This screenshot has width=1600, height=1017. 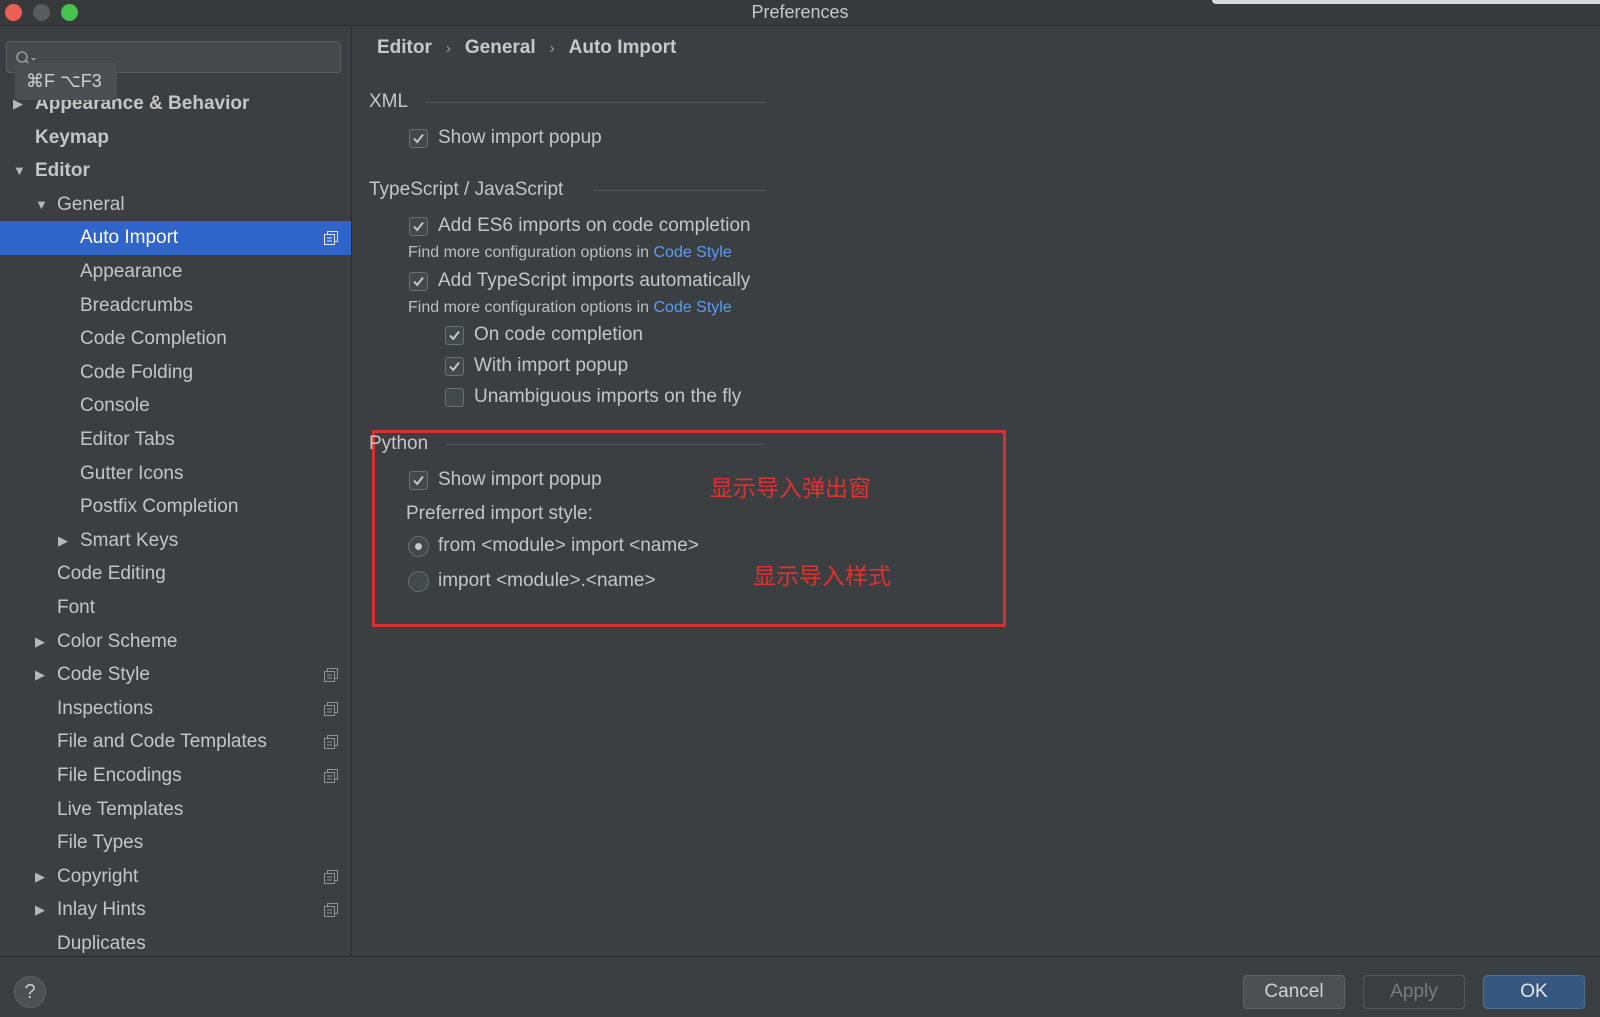 I want to click on sidebar-item-color-scheme: ▶ Color Scheme, so click(x=175, y=642).